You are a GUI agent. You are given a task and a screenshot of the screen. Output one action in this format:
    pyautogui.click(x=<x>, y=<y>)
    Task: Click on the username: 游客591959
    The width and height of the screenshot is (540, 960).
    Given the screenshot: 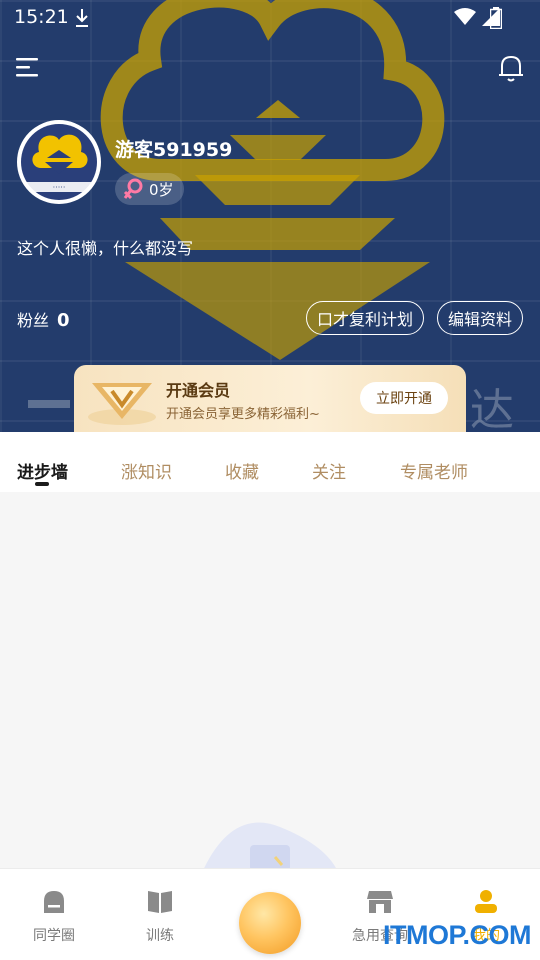 What is the action you would take?
    pyautogui.click(x=174, y=150)
    